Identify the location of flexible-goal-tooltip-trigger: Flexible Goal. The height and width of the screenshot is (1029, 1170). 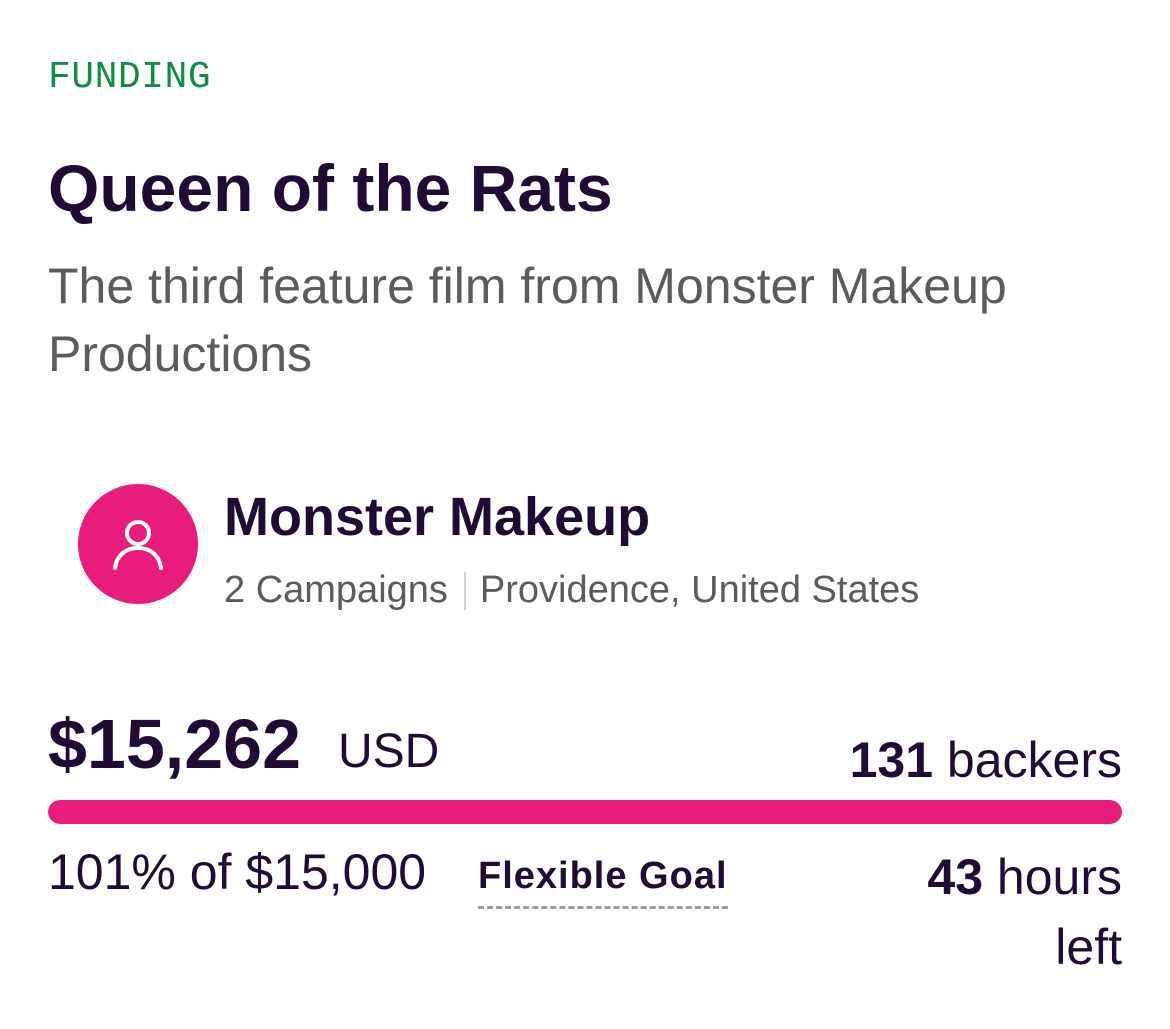
(603, 880).